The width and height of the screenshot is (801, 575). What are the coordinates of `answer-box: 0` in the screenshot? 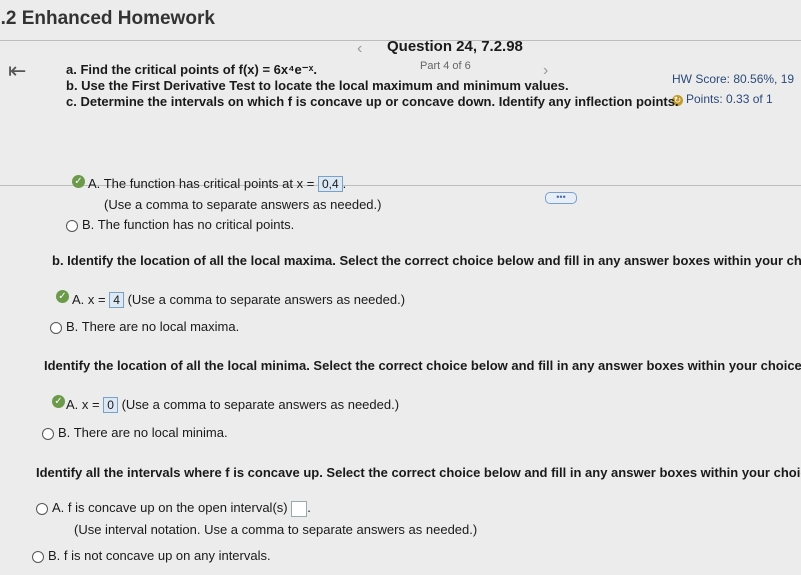 It's located at (110, 405).